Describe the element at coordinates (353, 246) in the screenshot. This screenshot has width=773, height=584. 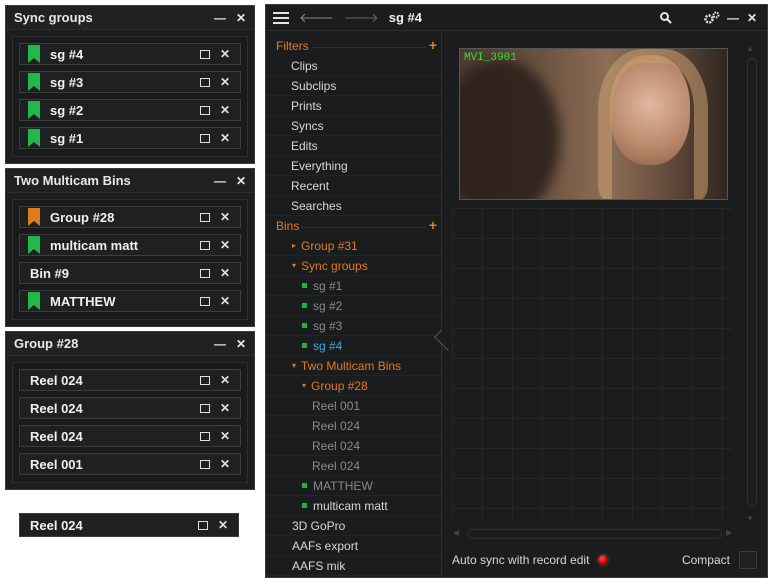
I see `bin-item: ▸ Group #31` at that location.